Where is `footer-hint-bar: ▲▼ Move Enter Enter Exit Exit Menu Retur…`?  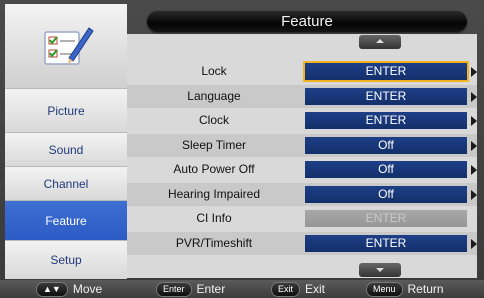
footer-hint-bar: ▲▼ Move Enter Enter Exit Exit Menu Retur… is located at coordinates (242, 289).